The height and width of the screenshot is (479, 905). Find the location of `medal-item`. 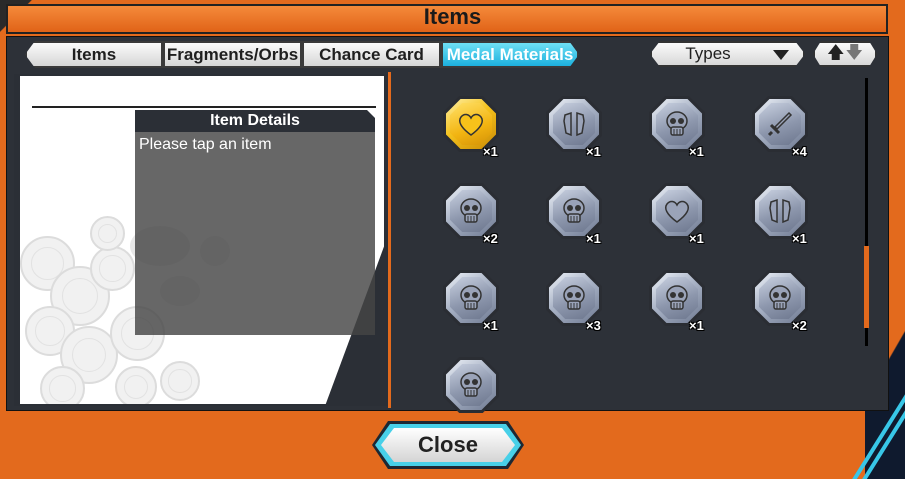

medal-item is located at coordinates (483, 392).